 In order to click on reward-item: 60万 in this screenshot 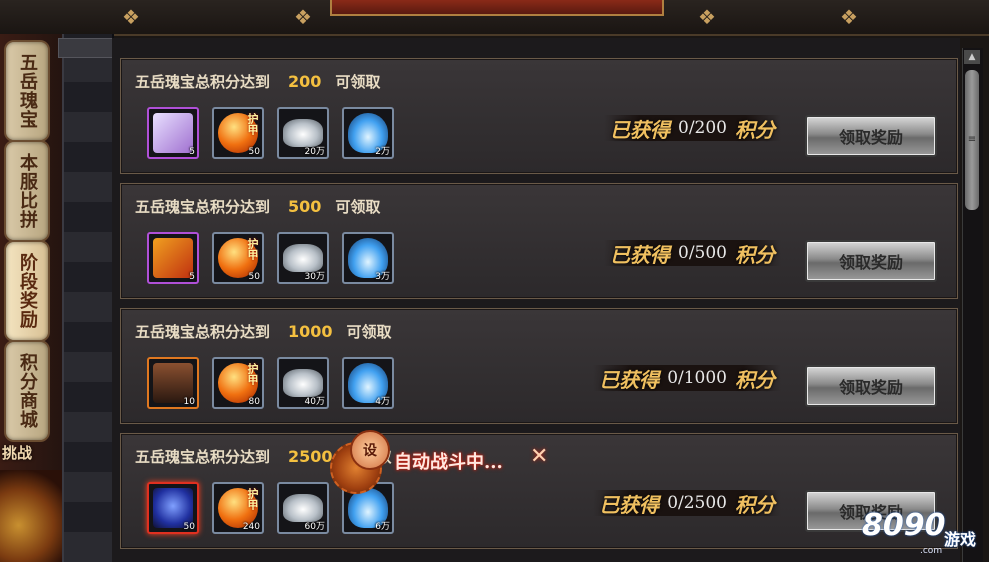, I will do `click(303, 508)`.